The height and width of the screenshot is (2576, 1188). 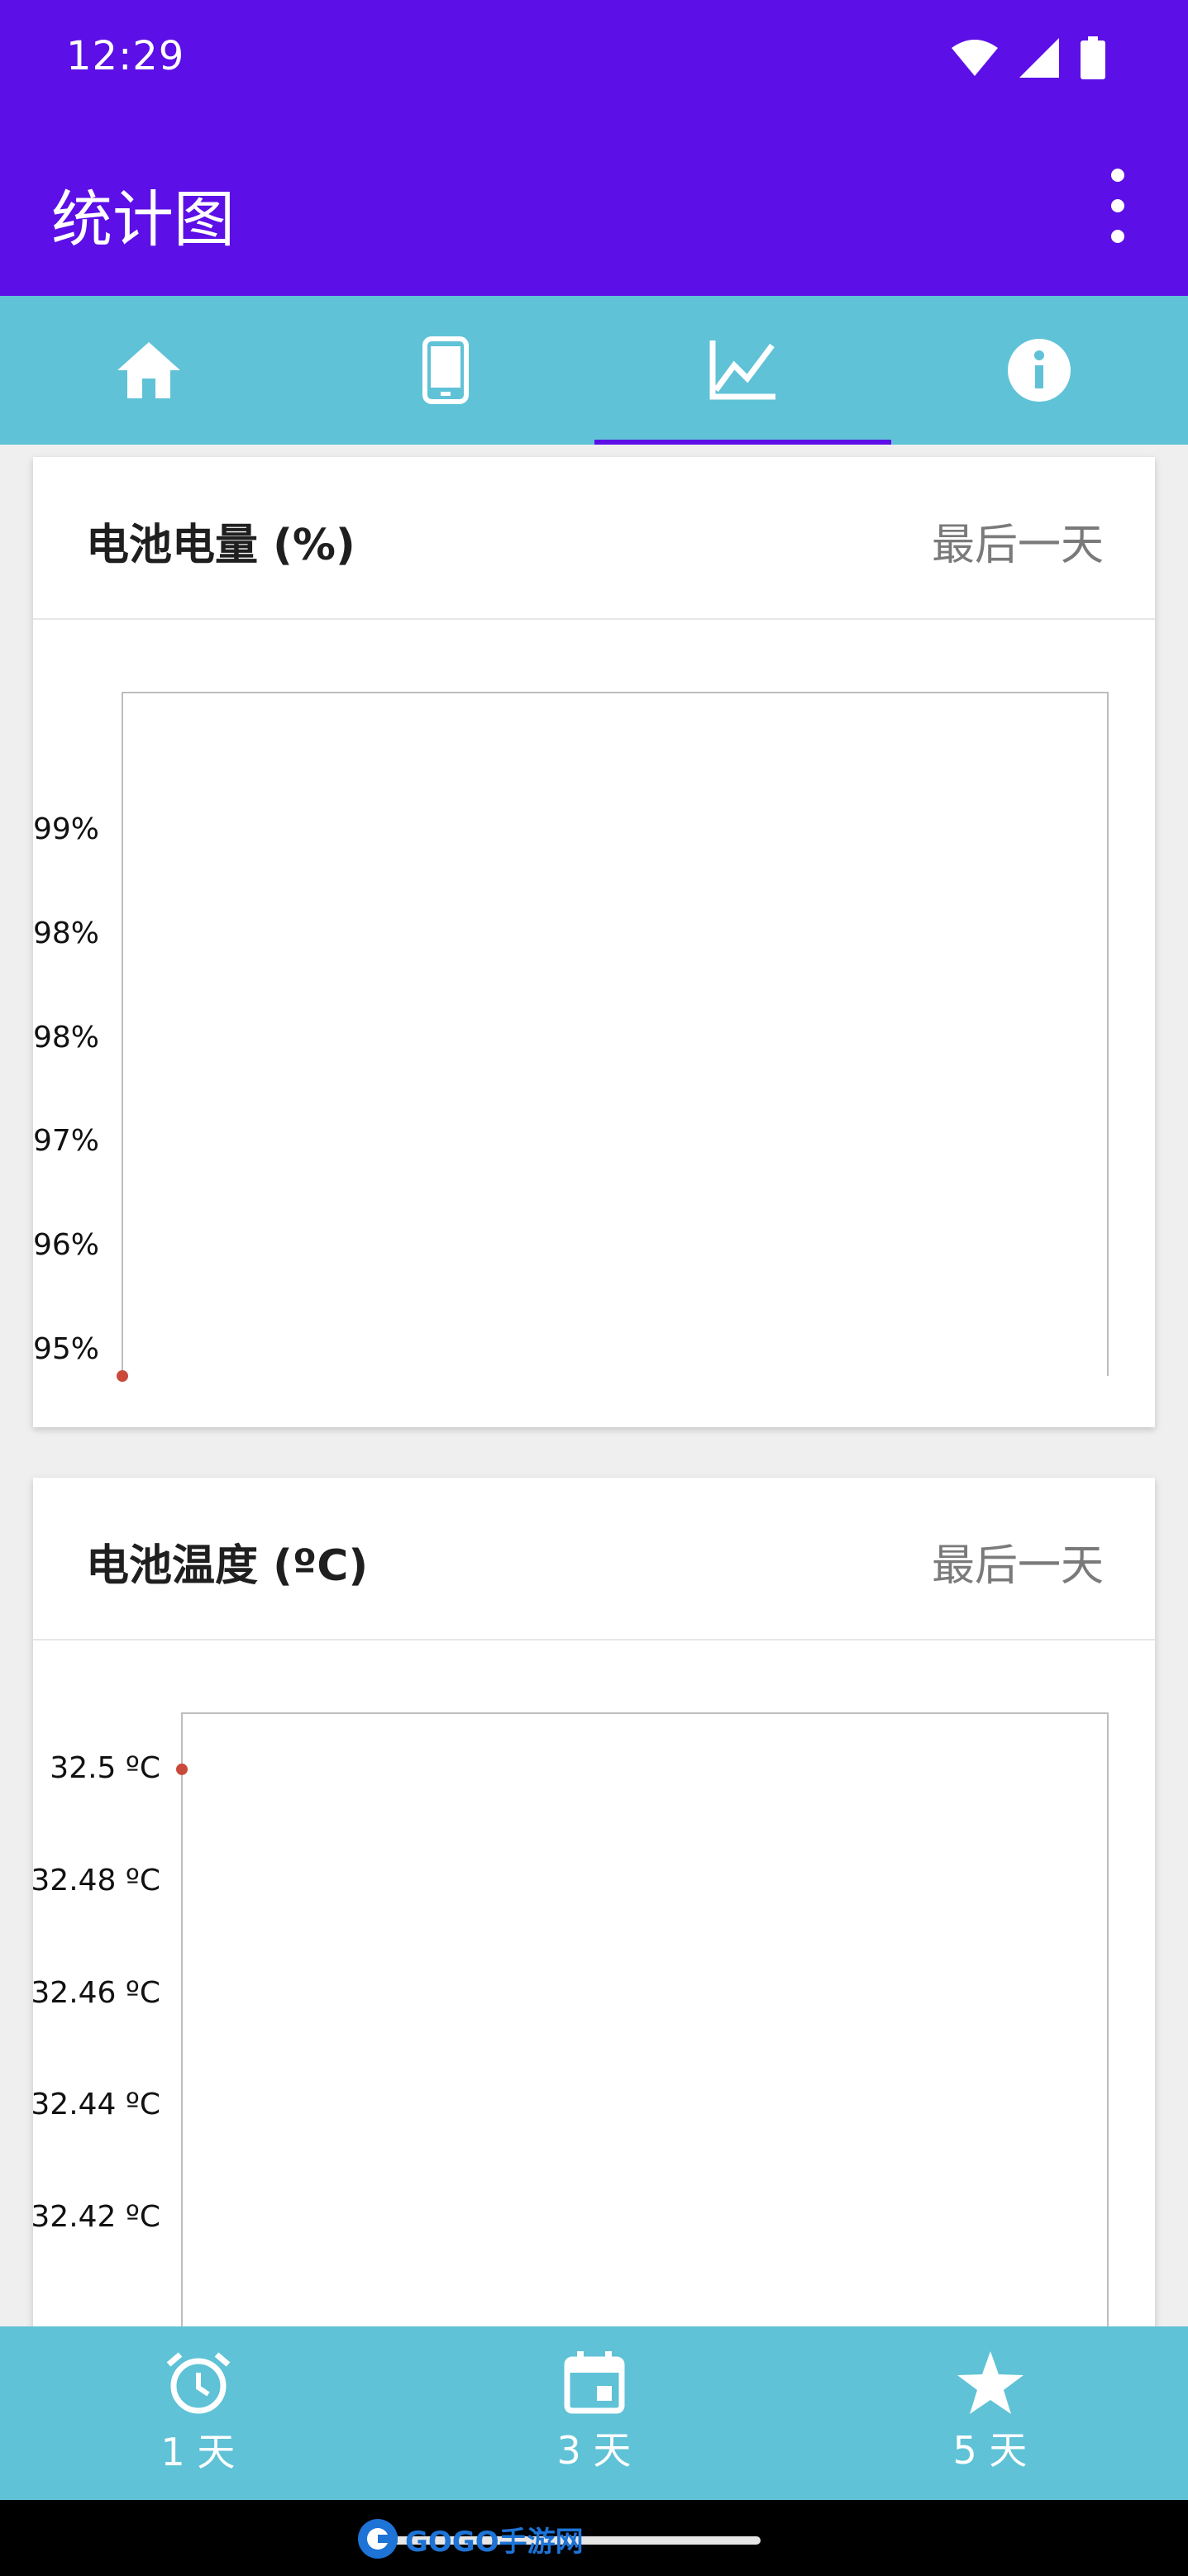 I want to click on chart-icon, so click(x=742, y=370).